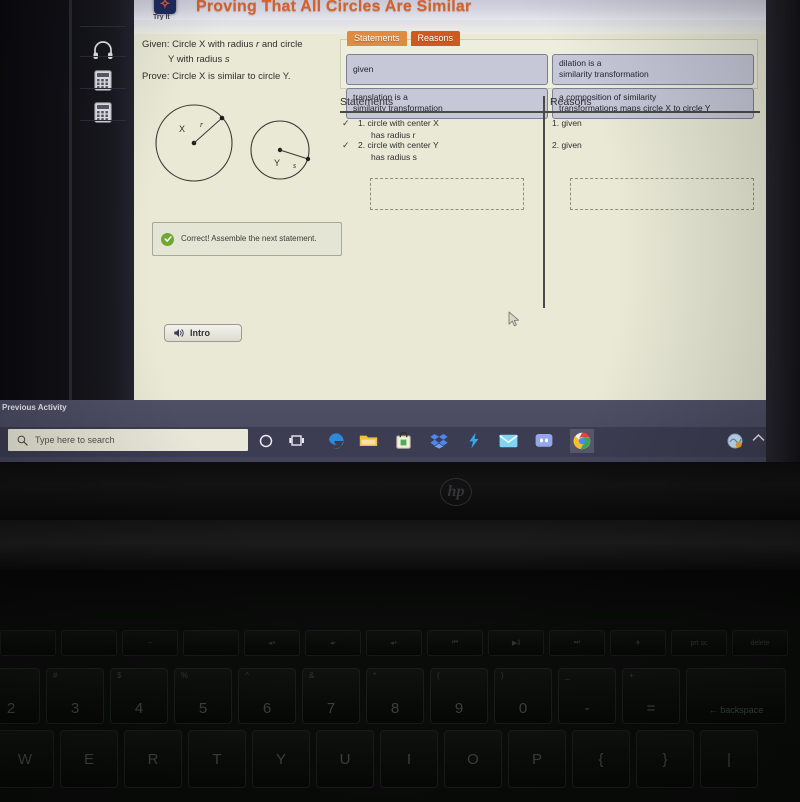  Describe the element at coordinates (346, 145) in the screenshot. I see `row-2-check-icon: ✓` at that location.